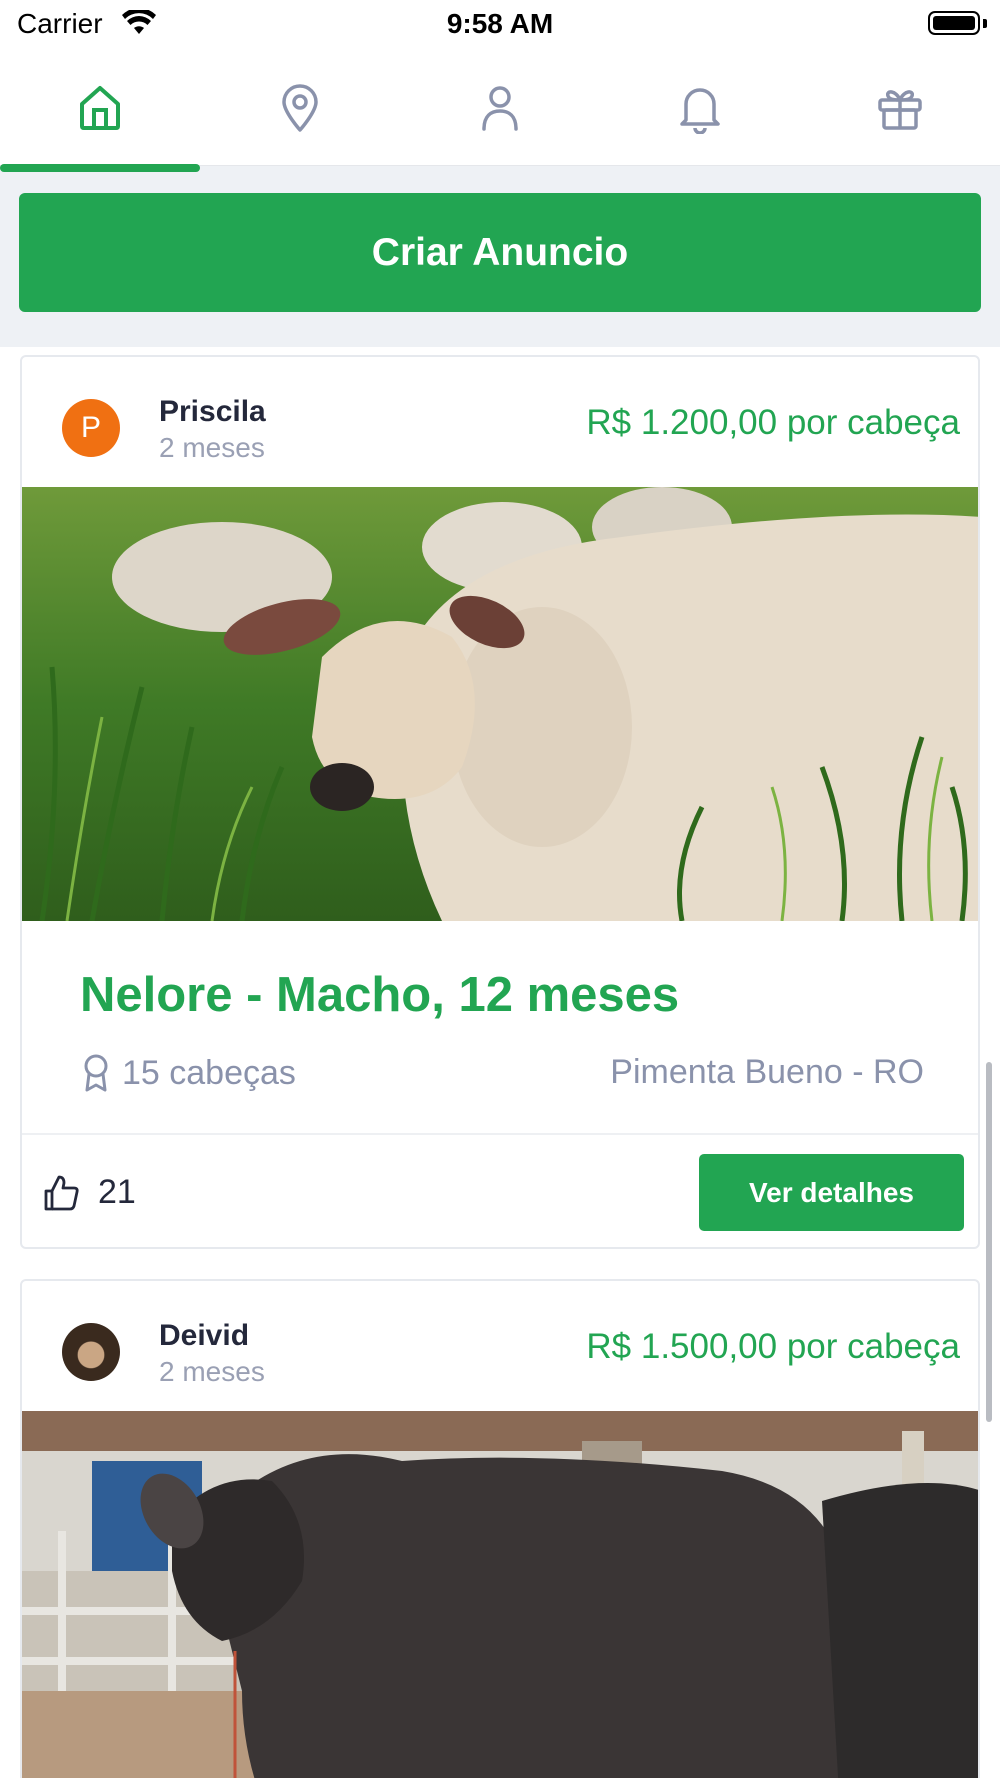 This screenshot has width=1000, height=1778. What do you see at coordinates (96, 1073) in the screenshot?
I see `award-icon` at bounding box center [96, 1073].